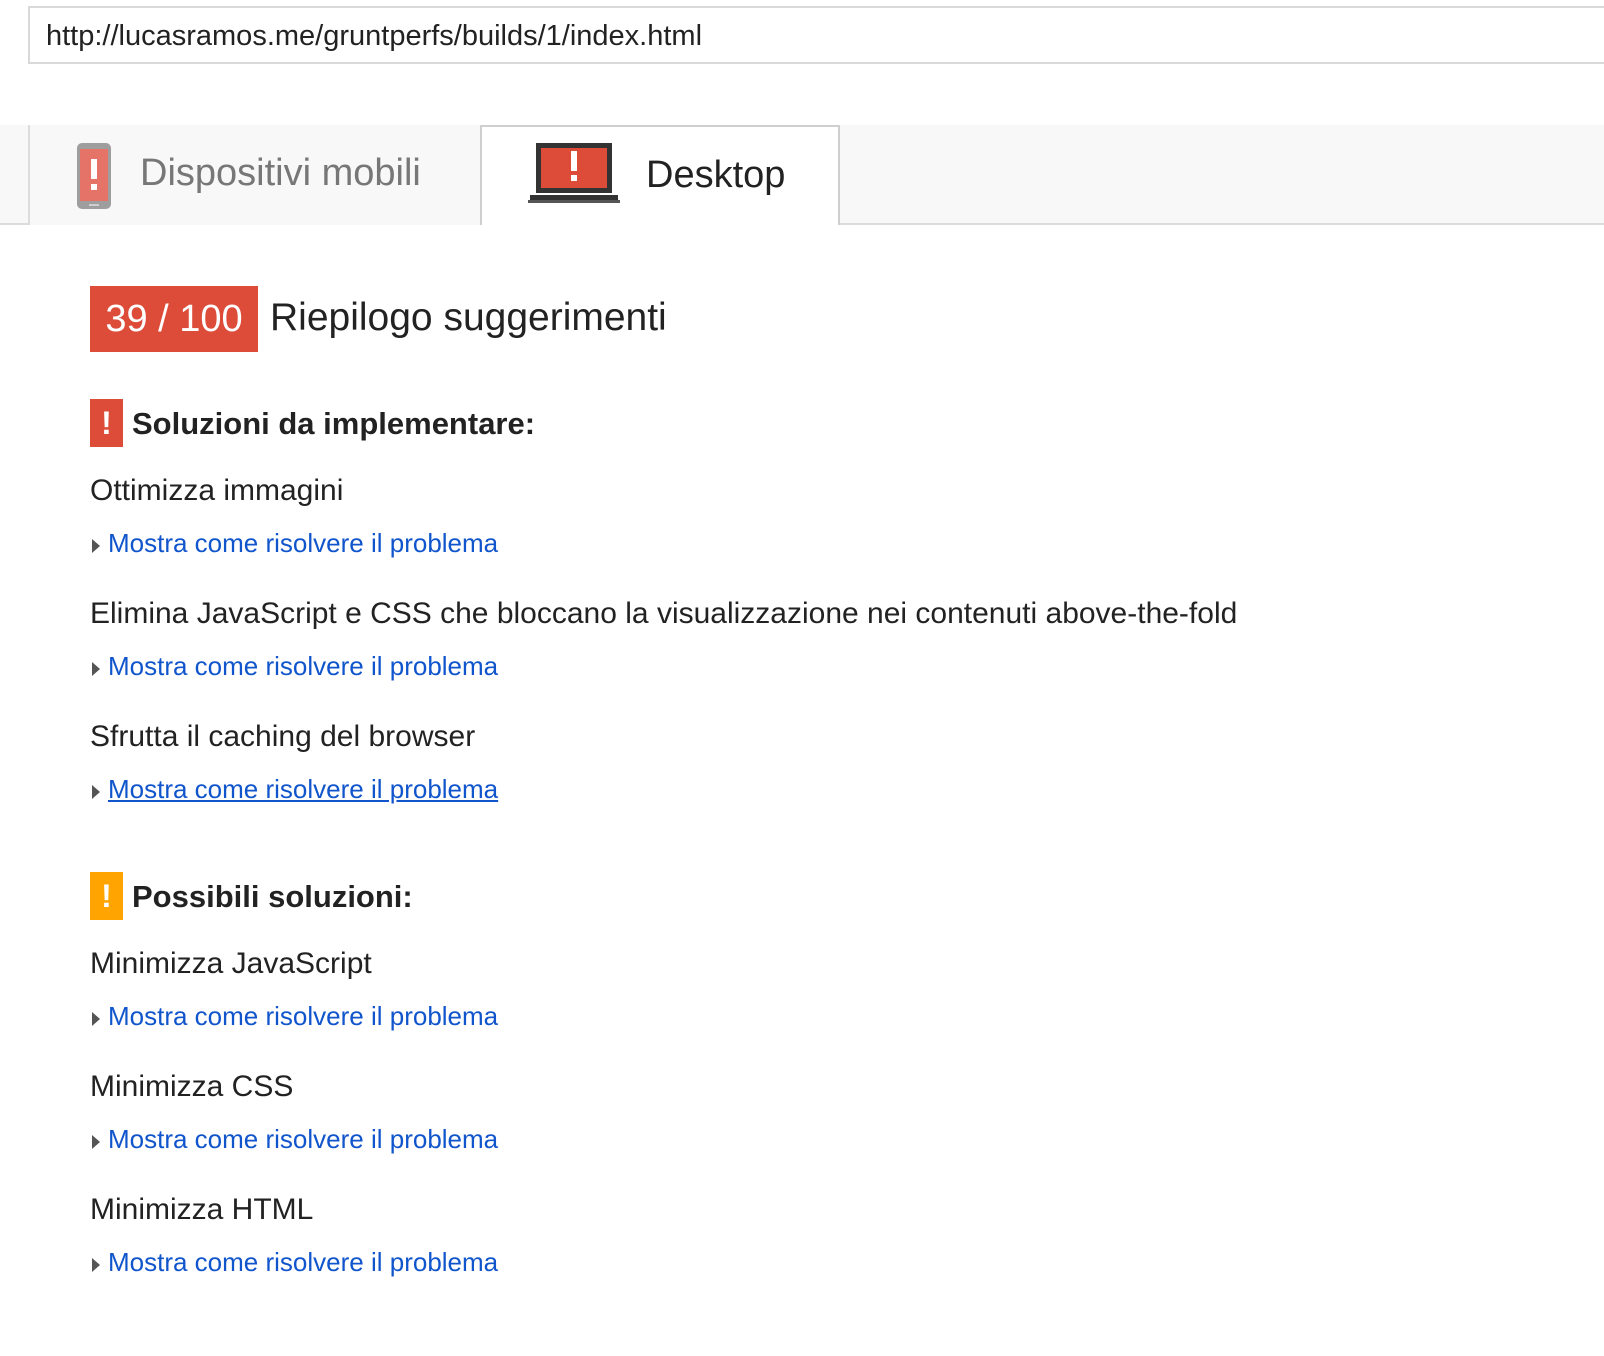  What do you see at coordinates (94, 176) in the screenshot?
I see `mobile-phone-warning-icon` at bounding box center [94, 176].